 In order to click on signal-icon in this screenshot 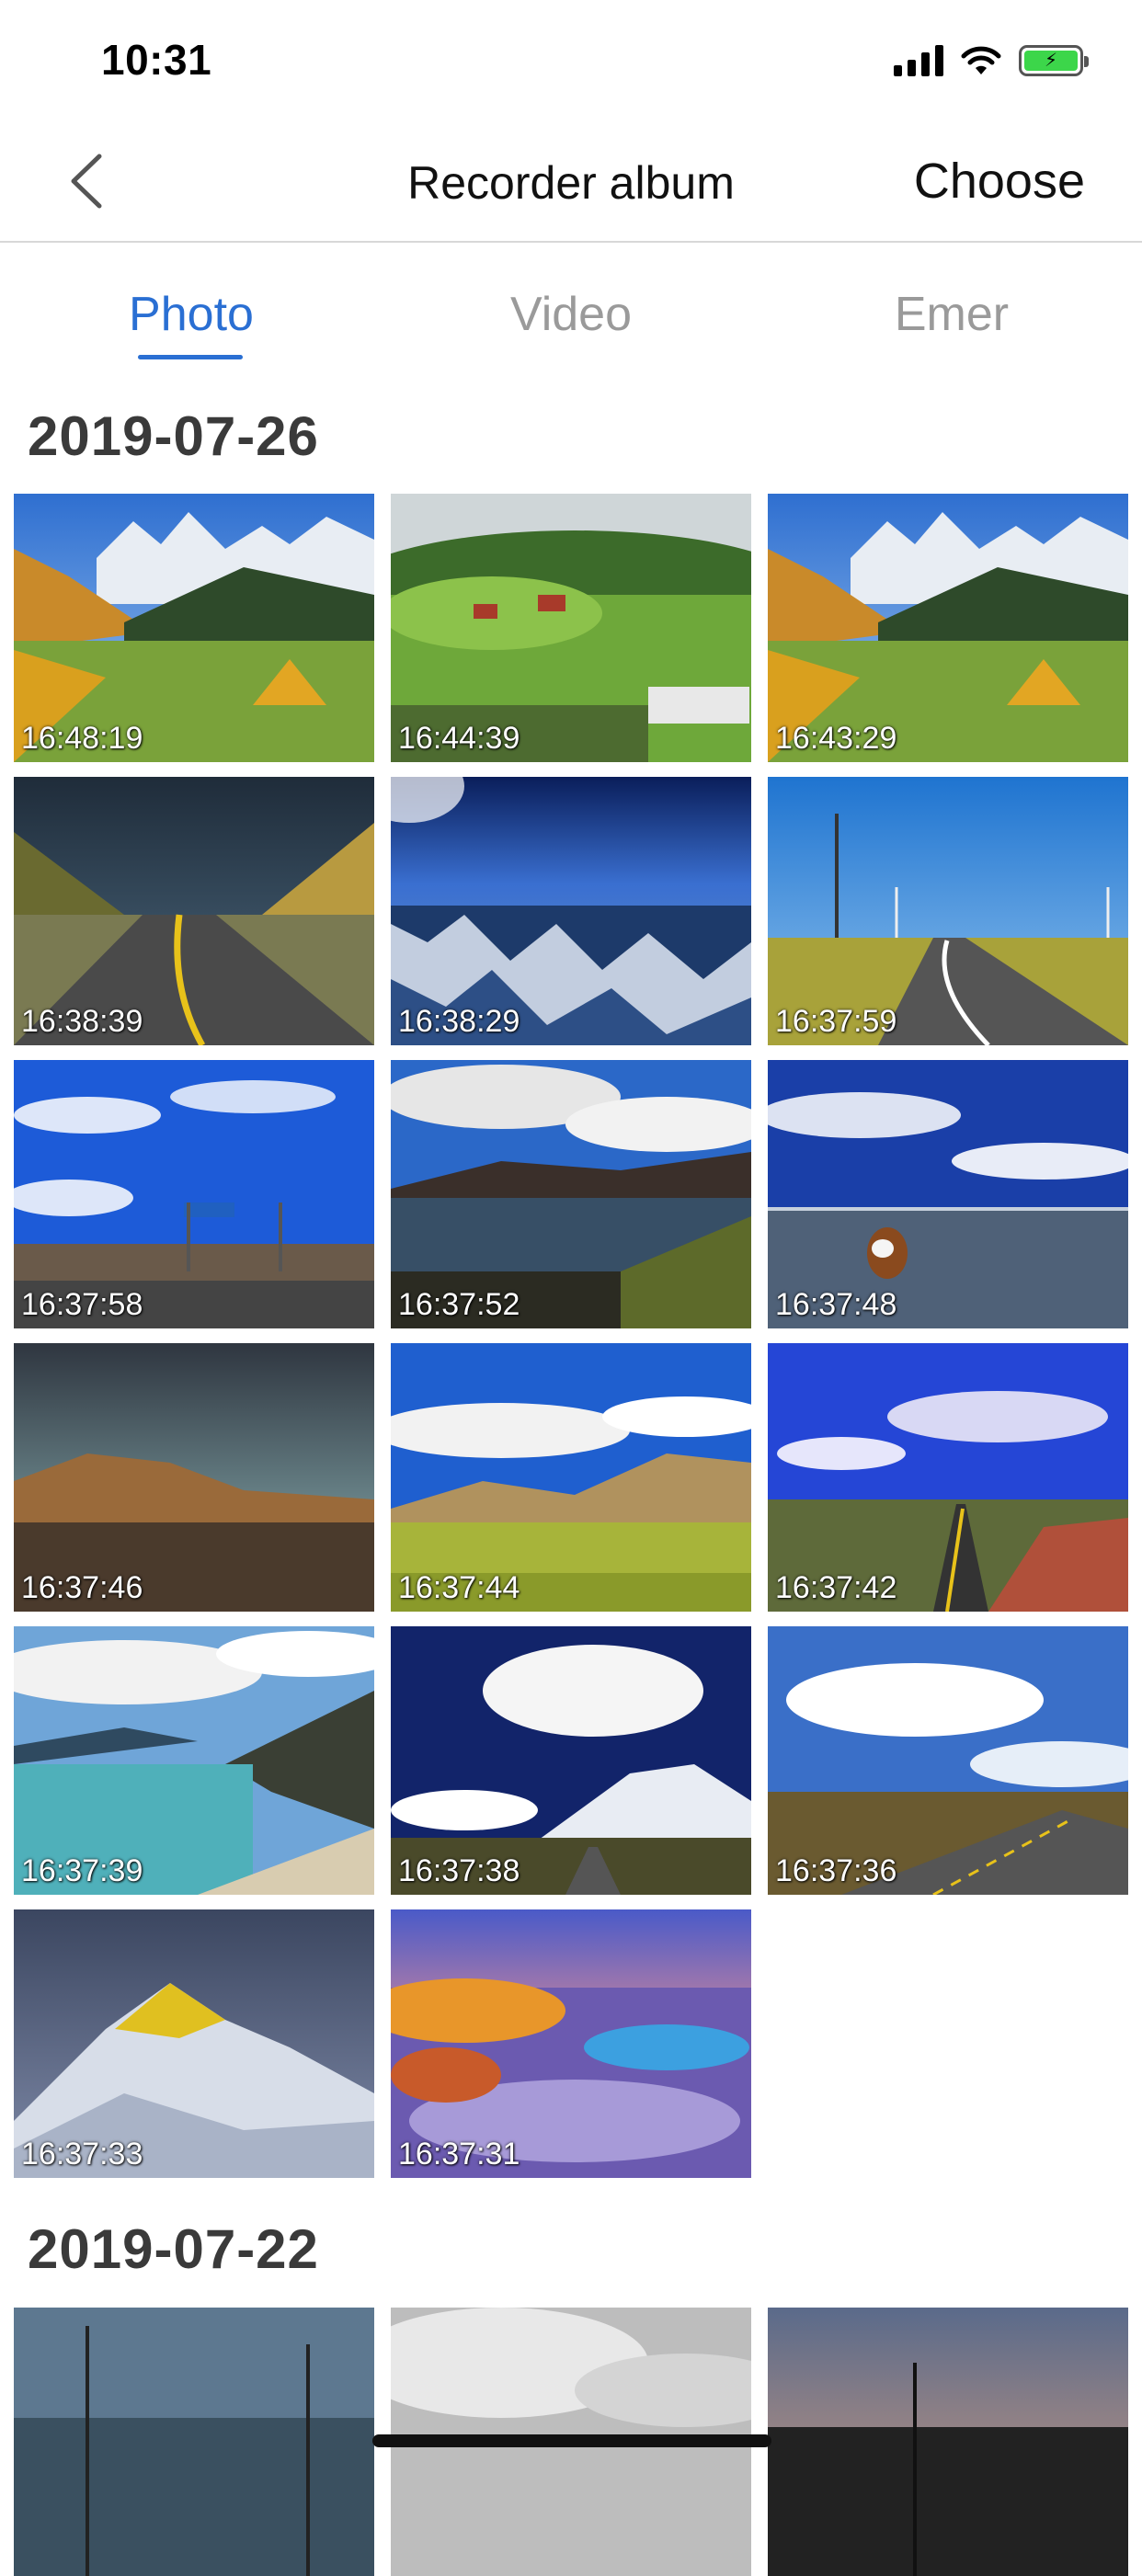, I will do `click(918, 60)`.